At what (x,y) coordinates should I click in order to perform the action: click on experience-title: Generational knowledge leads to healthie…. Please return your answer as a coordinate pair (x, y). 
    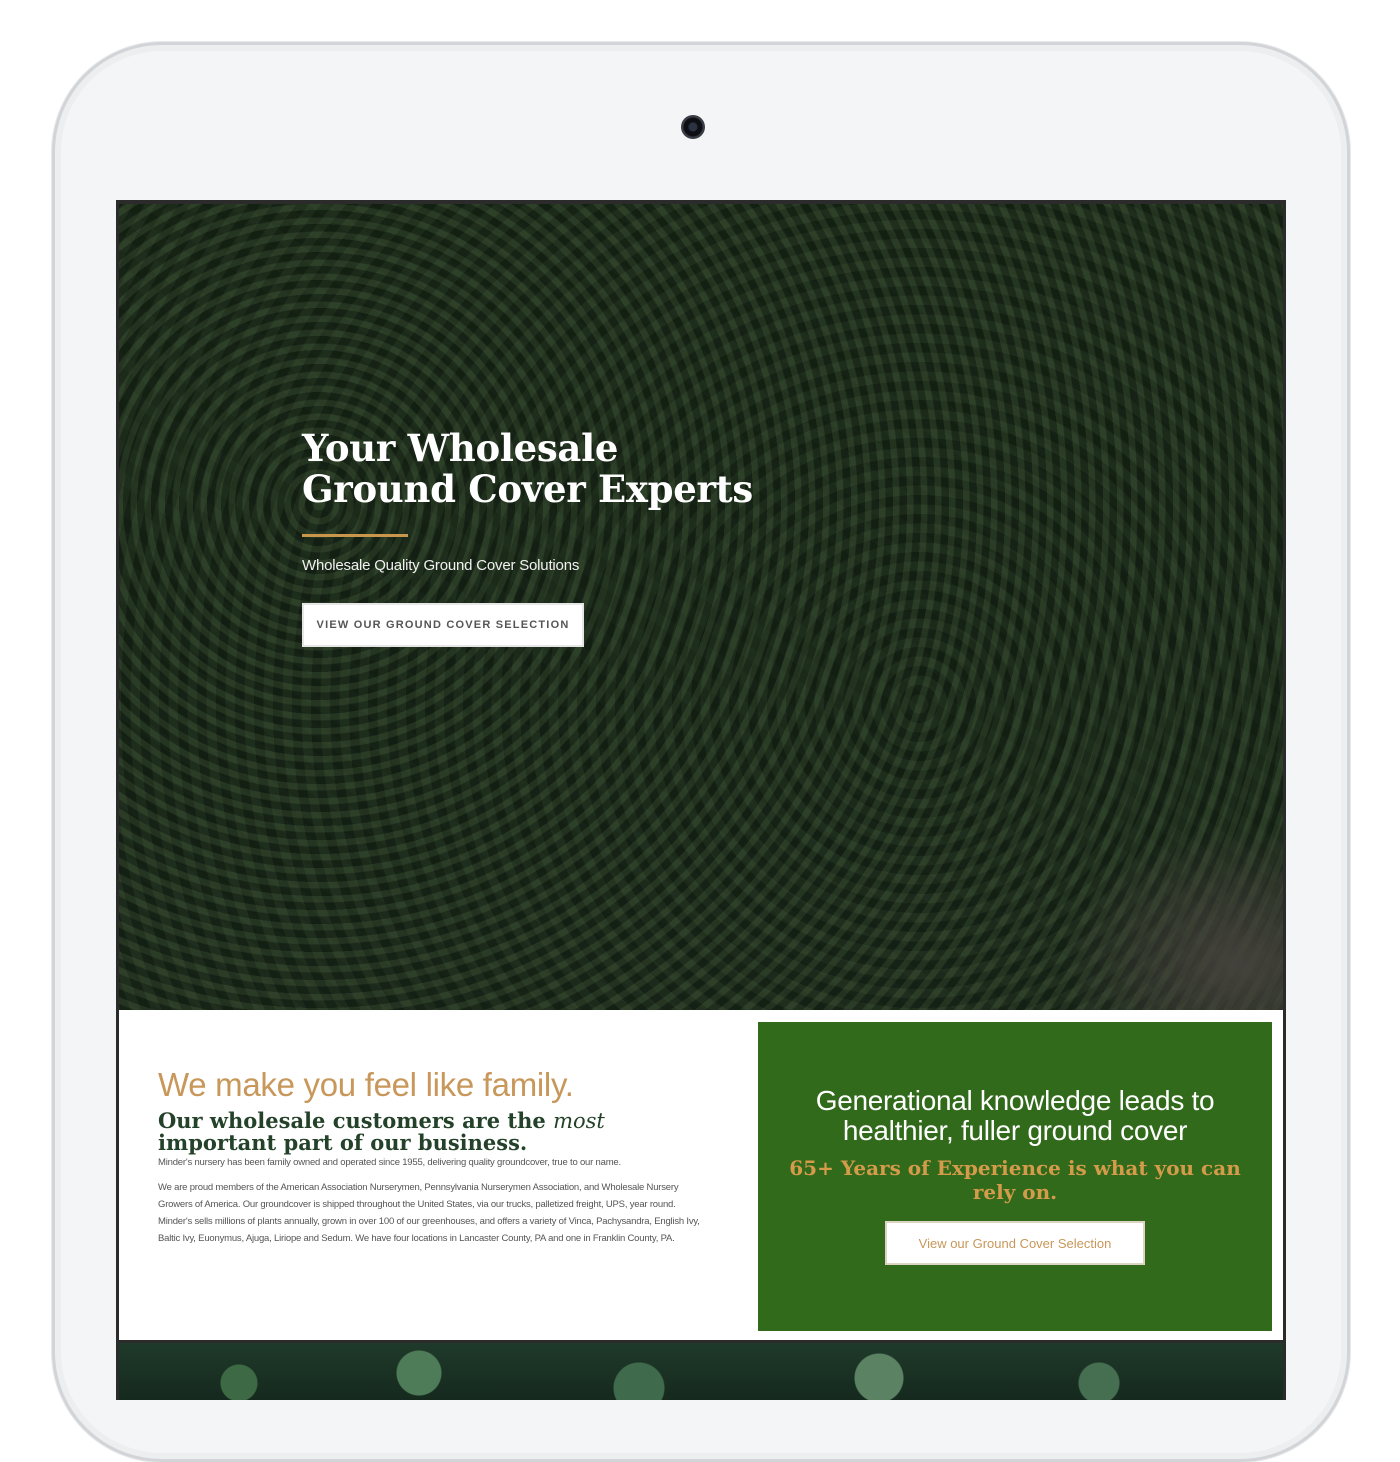
    Looking at the image, I should click on (1015, 1115).